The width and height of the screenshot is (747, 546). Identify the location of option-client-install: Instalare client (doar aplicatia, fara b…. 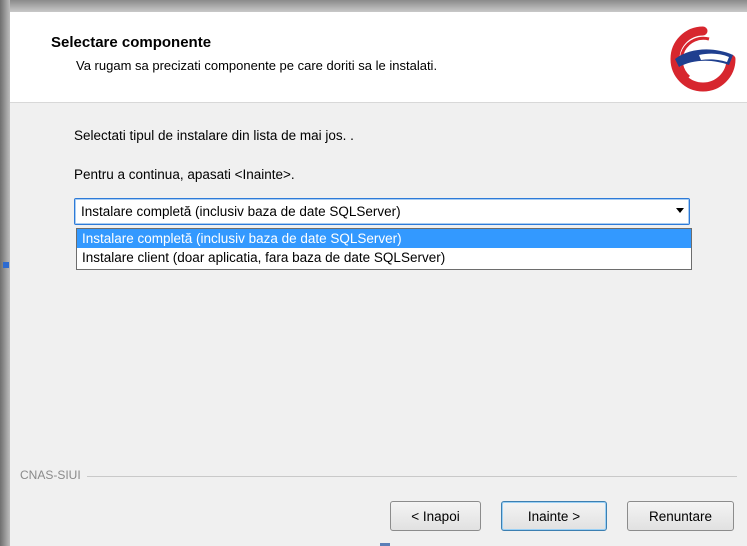
(384, 257).